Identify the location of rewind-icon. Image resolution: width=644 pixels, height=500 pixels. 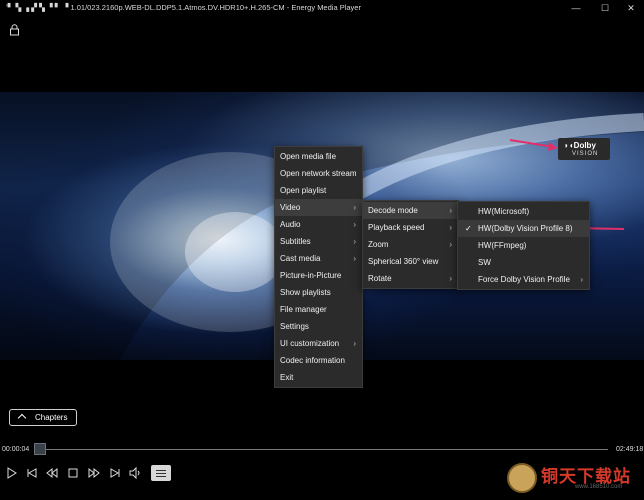
(52, 473).